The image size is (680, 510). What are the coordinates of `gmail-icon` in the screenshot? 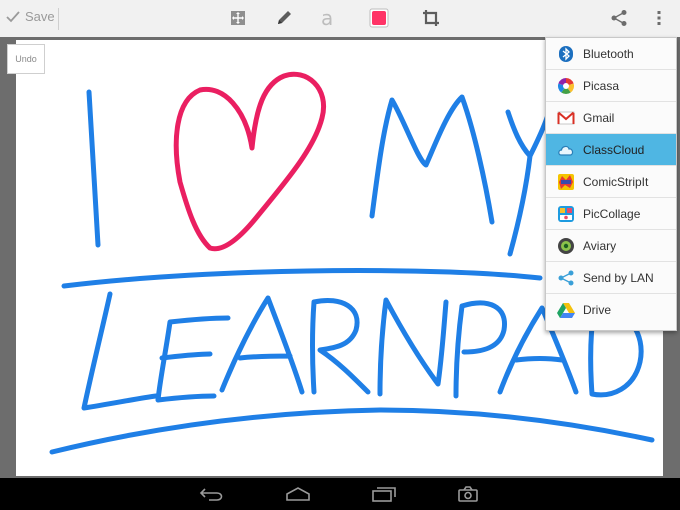 It's located at (566, 118).